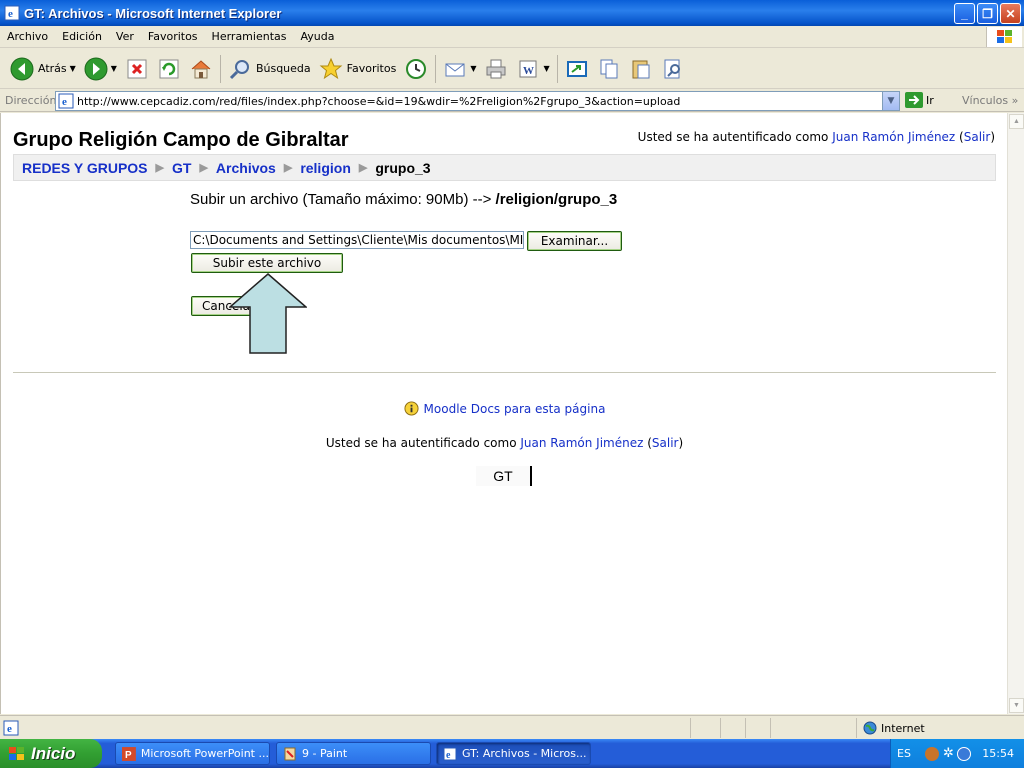  I want to click on moodle-docs: Moodle Docs para esta página, so click(504, 408).